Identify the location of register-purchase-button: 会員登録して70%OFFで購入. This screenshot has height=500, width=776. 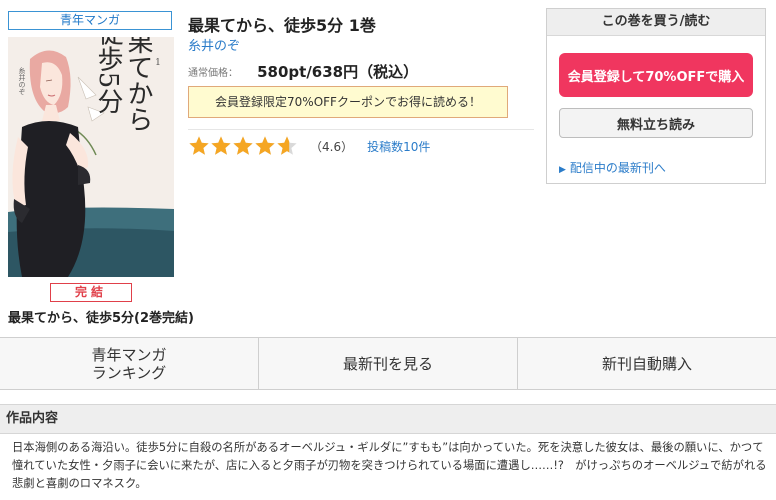
(656, 75).